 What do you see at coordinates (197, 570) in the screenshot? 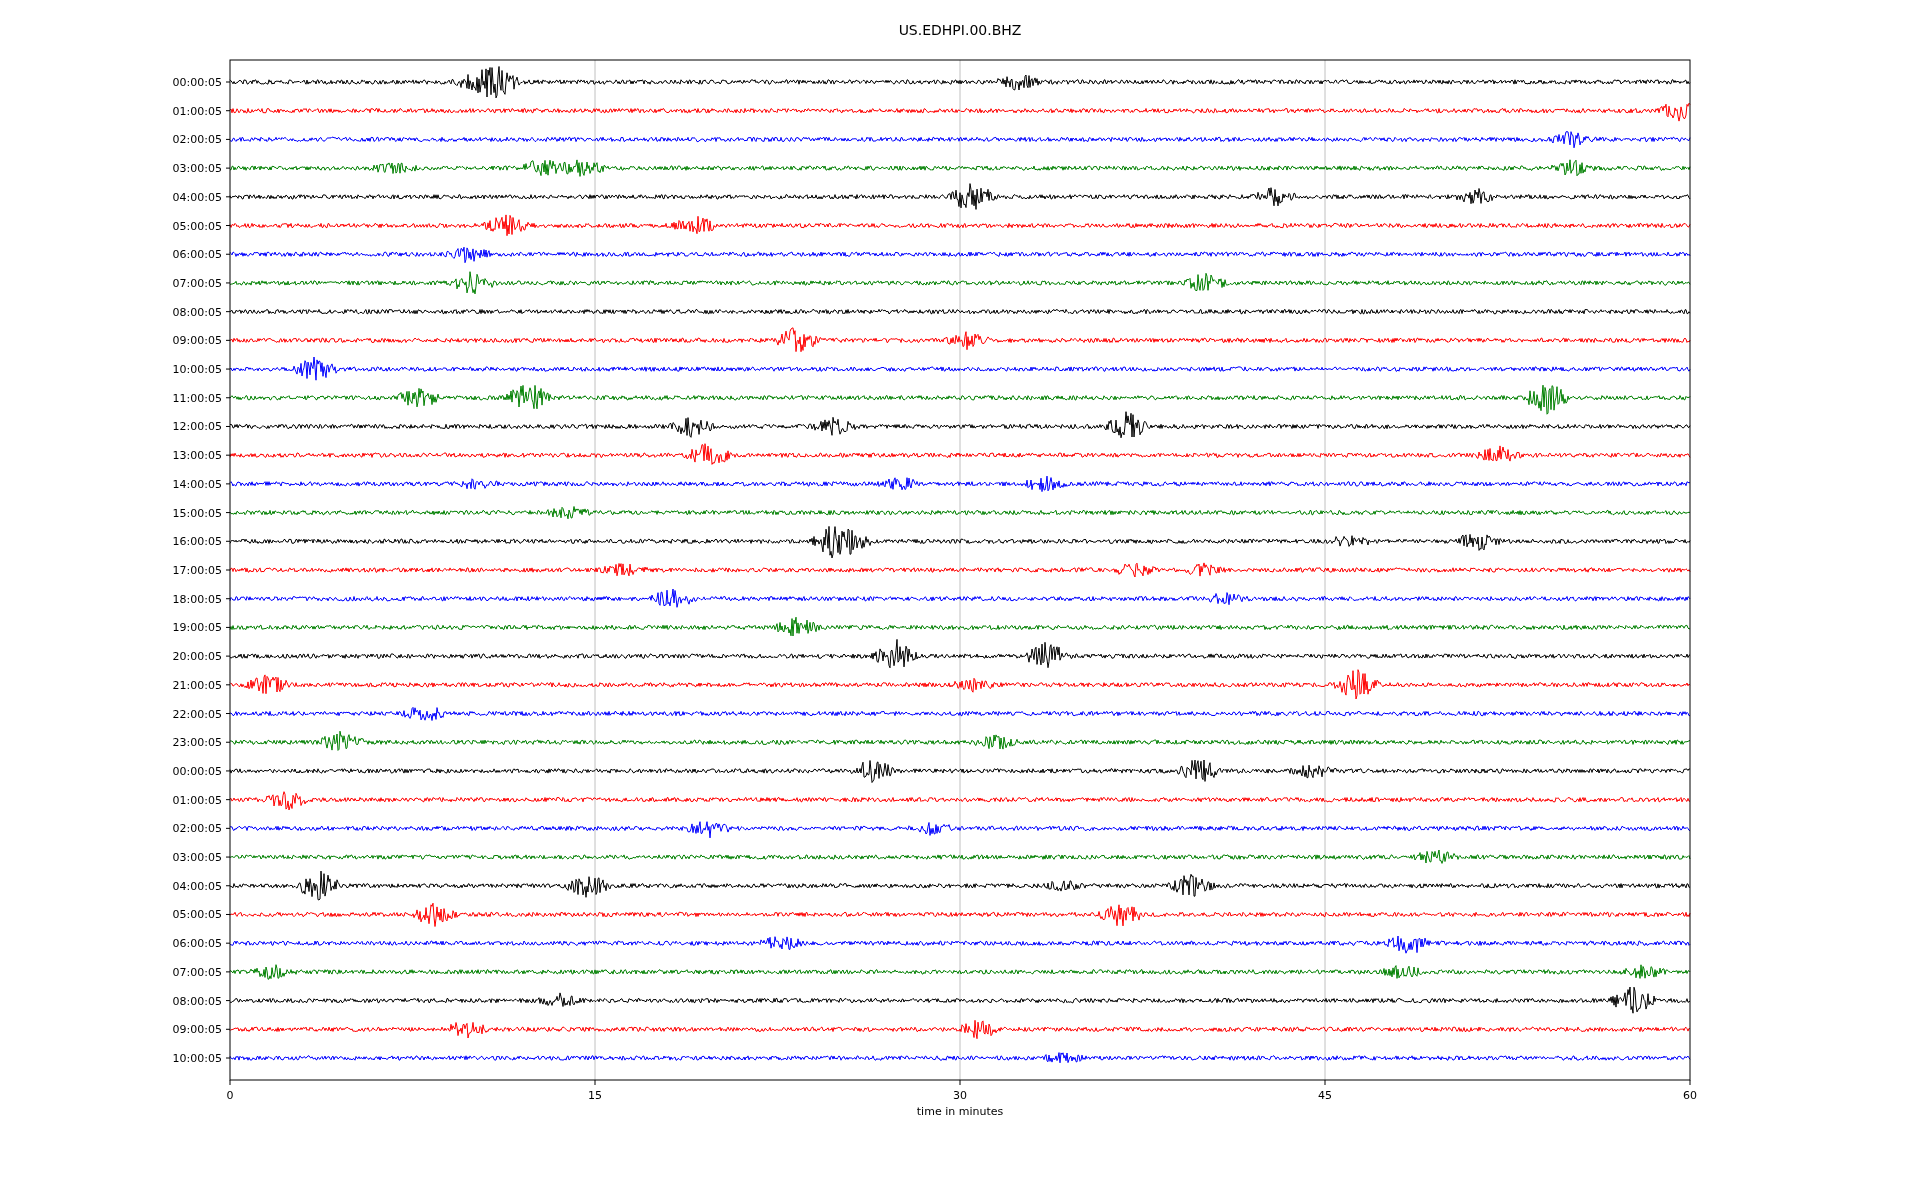
I see `time-label: 17:00:05` at bounding box center [197, 570].